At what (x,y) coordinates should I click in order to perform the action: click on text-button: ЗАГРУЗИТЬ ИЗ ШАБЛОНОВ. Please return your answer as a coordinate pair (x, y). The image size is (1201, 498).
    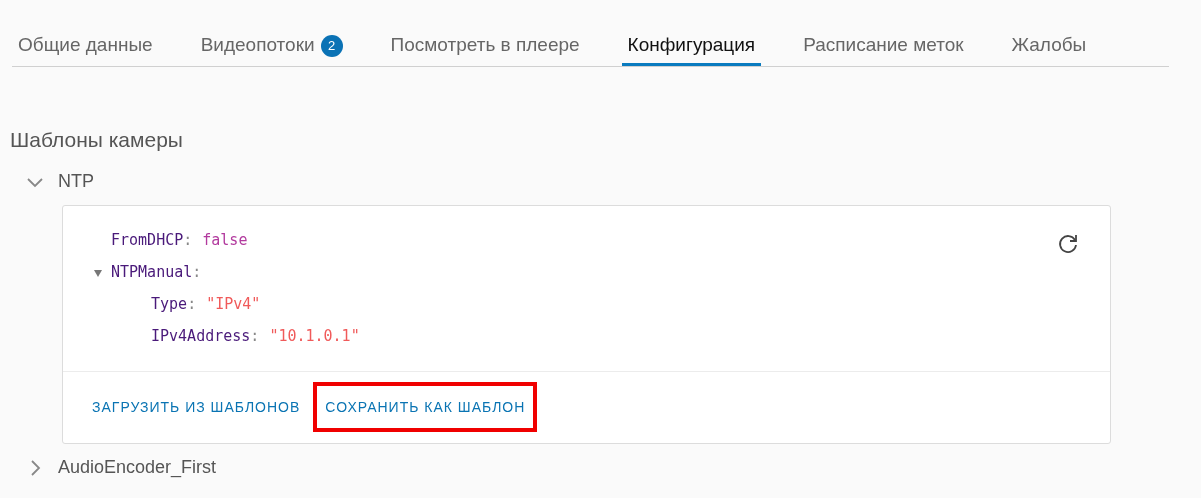
    Looking at the image, I should click on (196, 407).